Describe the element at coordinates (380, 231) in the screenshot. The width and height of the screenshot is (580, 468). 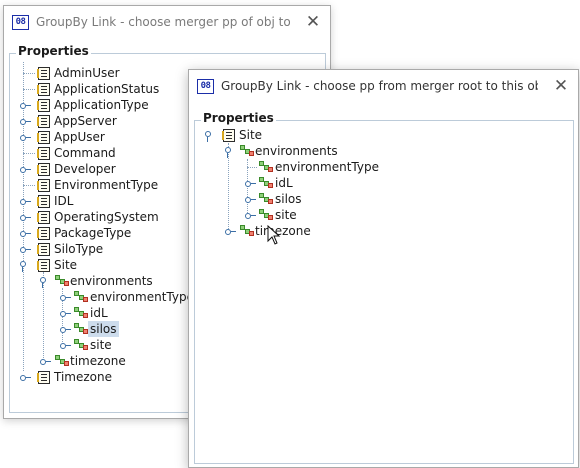
I see `tree-item-timezone-link: timezone` at that location.